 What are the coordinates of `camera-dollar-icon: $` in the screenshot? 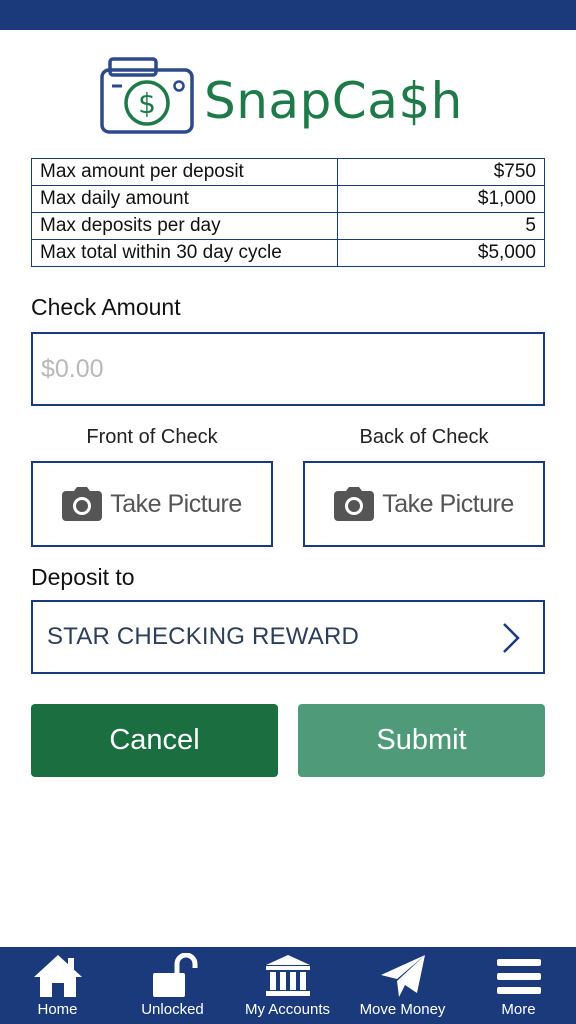 It's located at (147, 95).